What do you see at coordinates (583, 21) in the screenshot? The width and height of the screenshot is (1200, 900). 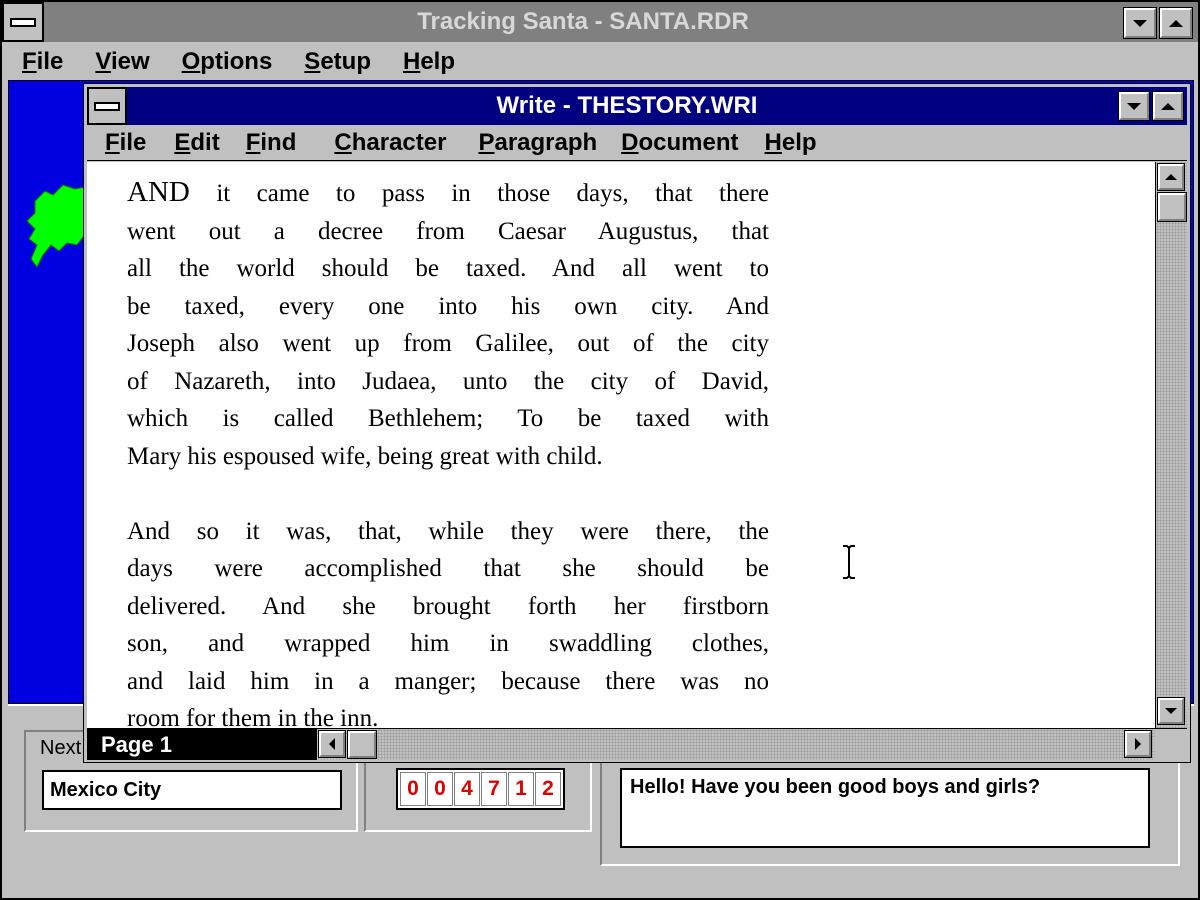 I see `outer-window-title: Tracking Santa - SANTA.RDR` at bounding box center [583, 21].